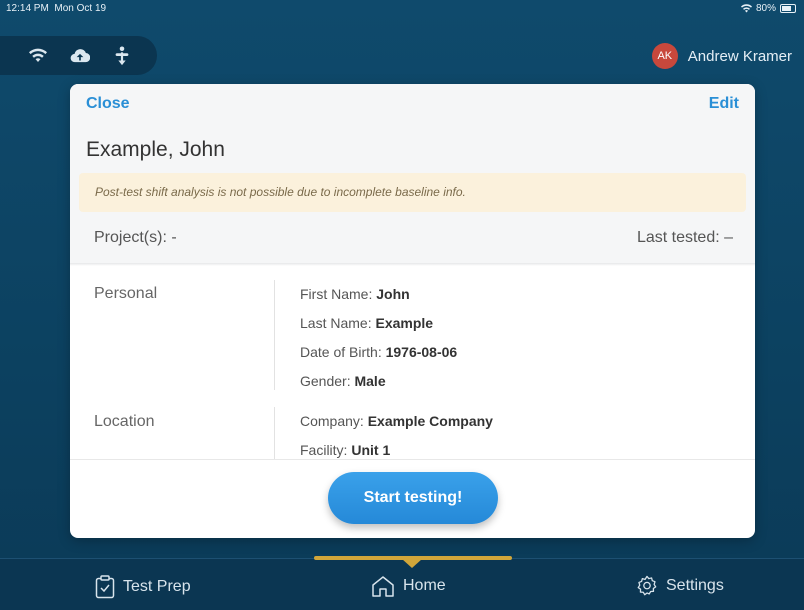 Image resolution: width=804 pixels, height=610 pixels. What do you see at coordinates (157, 586) in the screenshot?
I see `tab-label: Test Prep` at bounding box center [157, 586].